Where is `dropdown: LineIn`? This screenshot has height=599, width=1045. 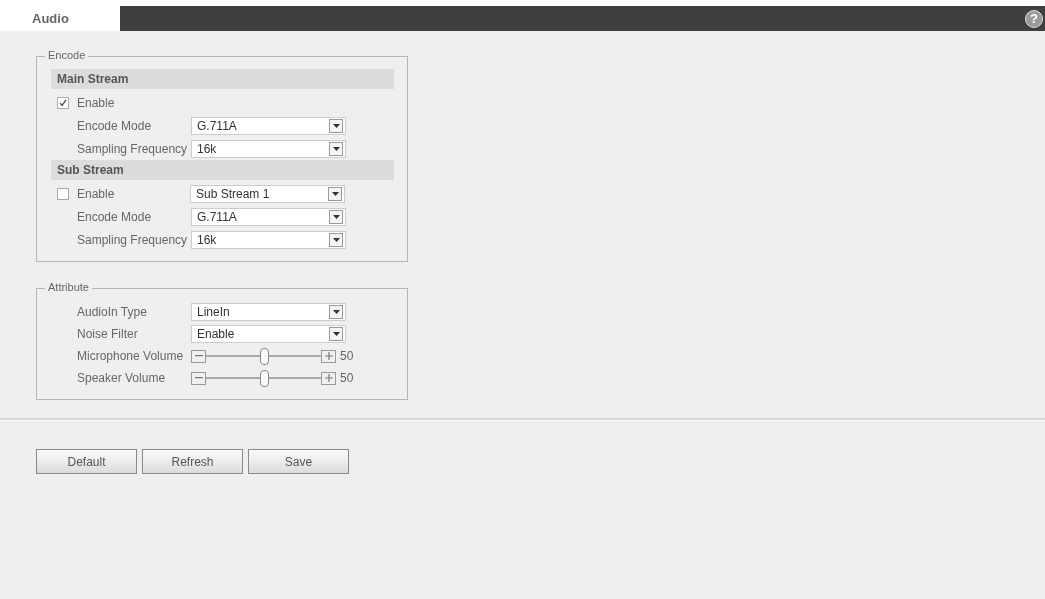 dropdown: LineIn is located at coordinates (268, 312).